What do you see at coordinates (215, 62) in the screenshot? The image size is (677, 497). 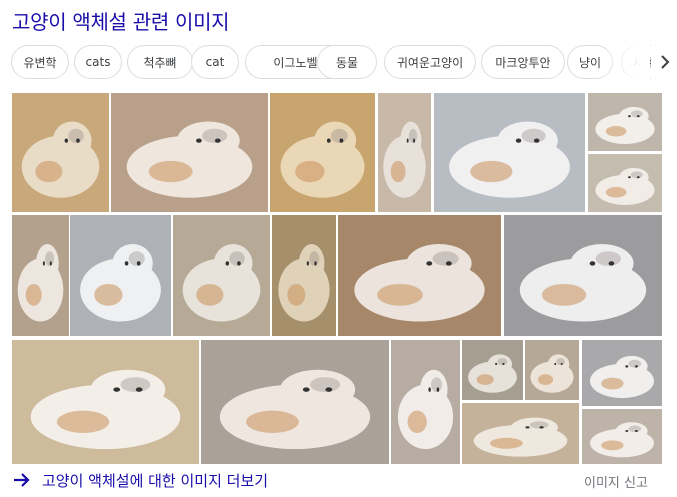 I see `chip-3: cat` at bounding box center [215, 62].